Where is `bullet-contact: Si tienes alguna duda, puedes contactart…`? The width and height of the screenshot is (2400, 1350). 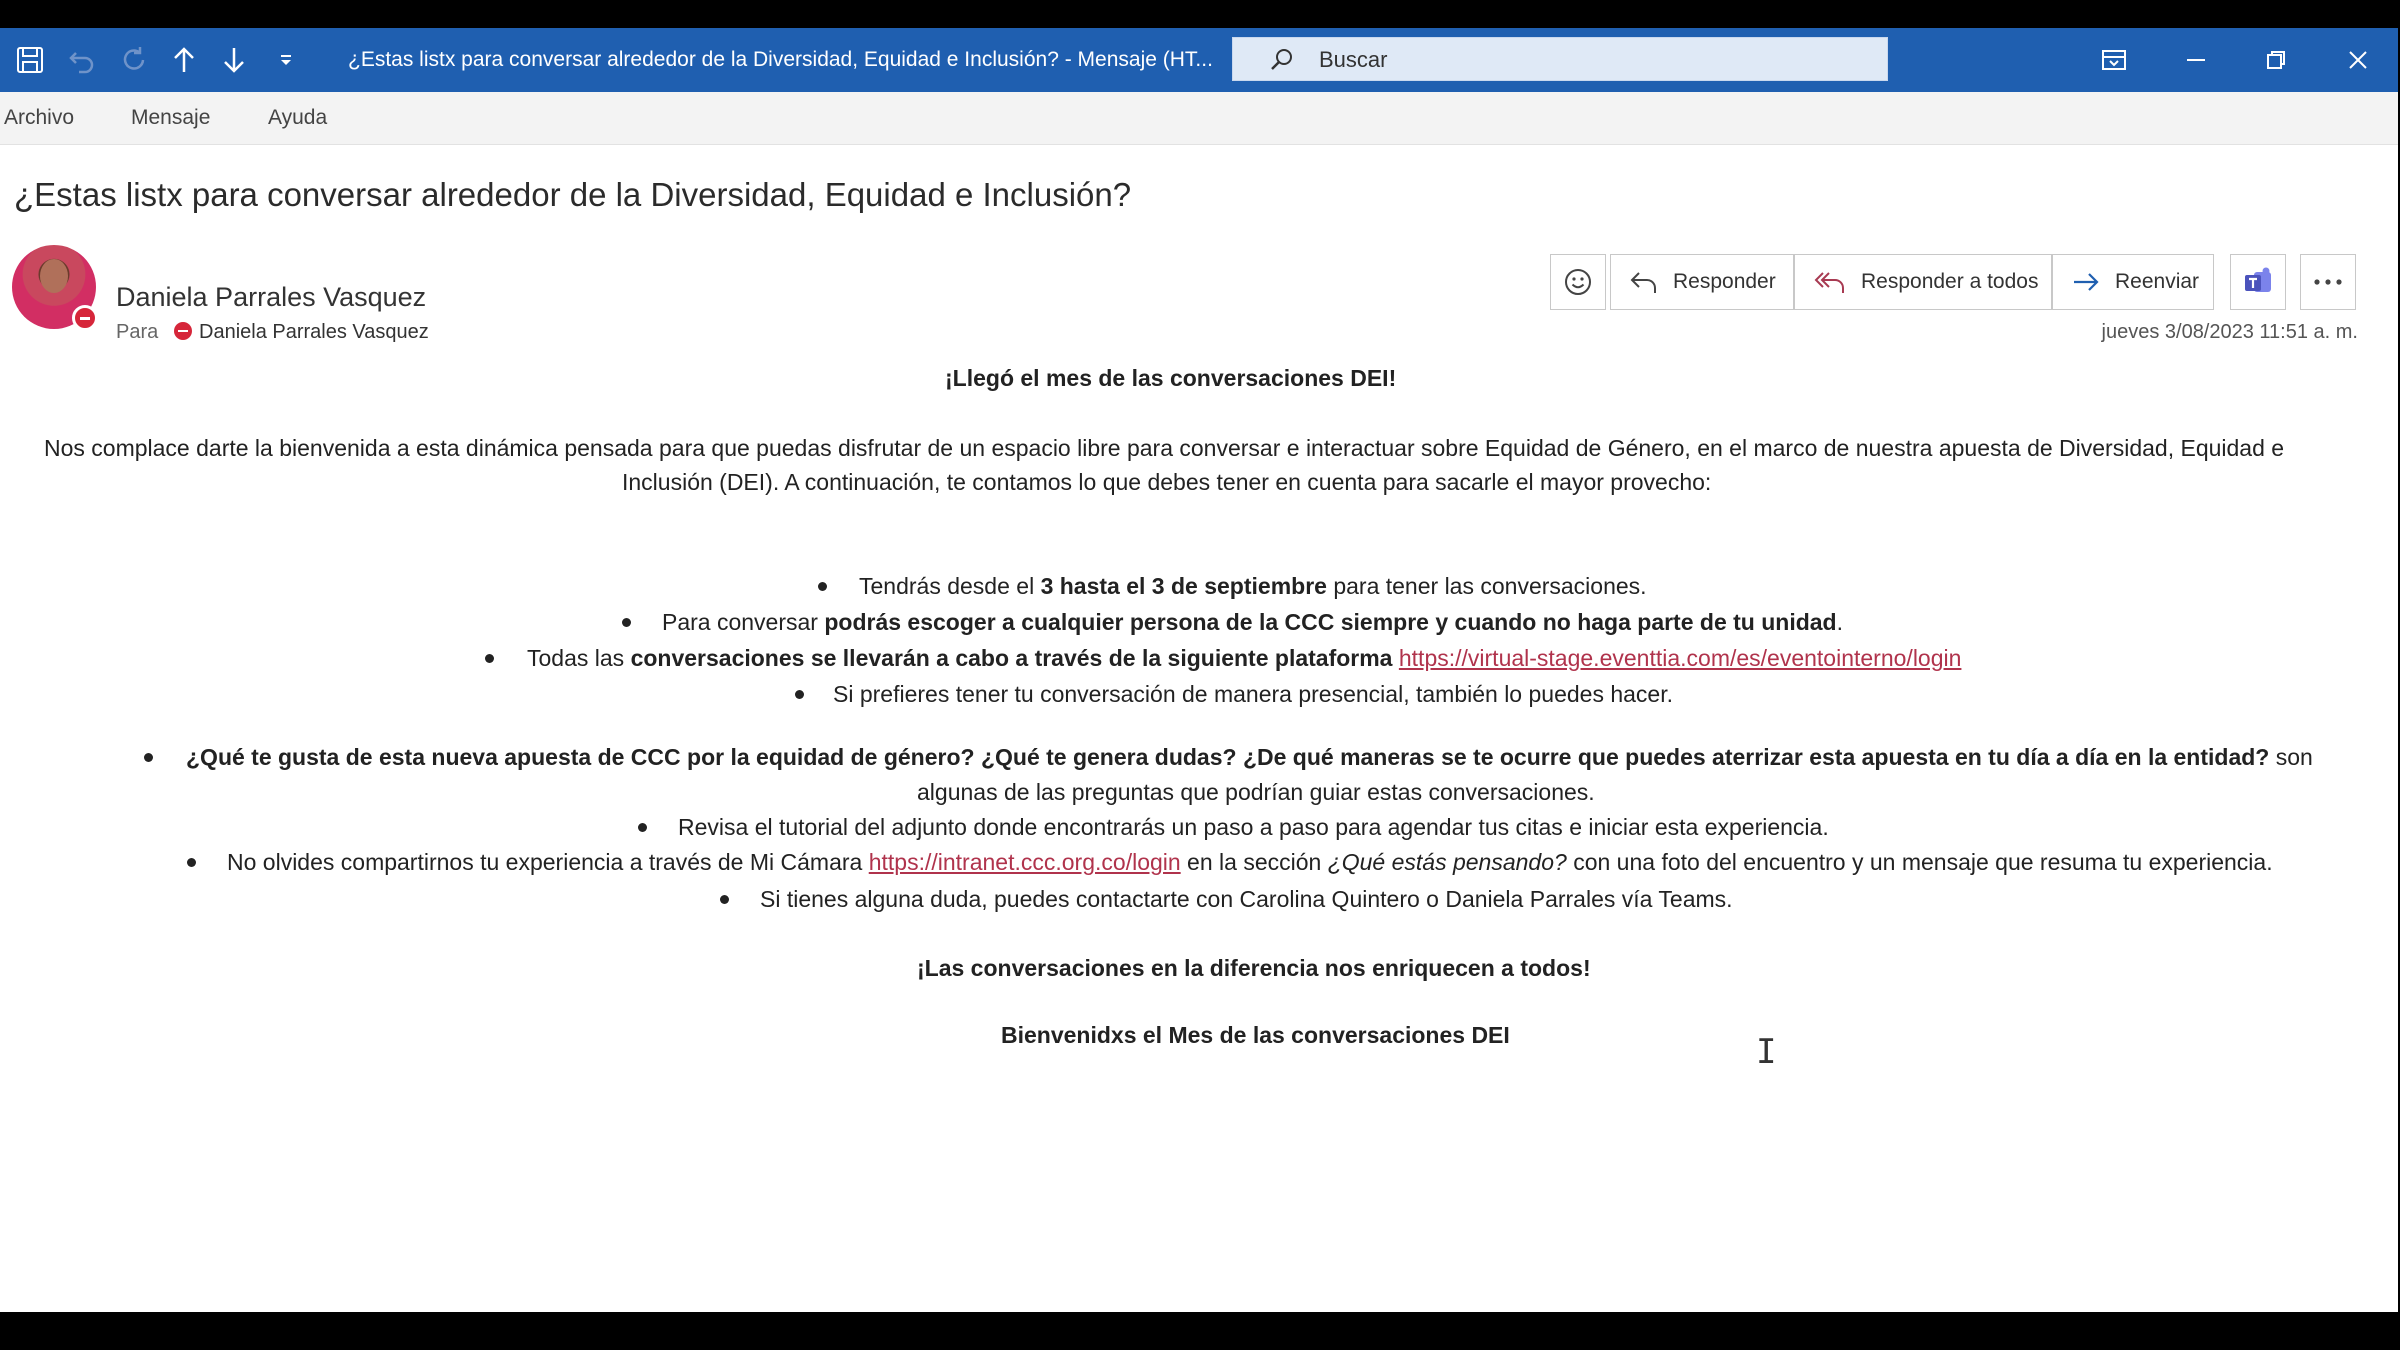
bullet-contact: Si tienes alguna duda, puedes contactart… is located at coordinates (1246, 899).